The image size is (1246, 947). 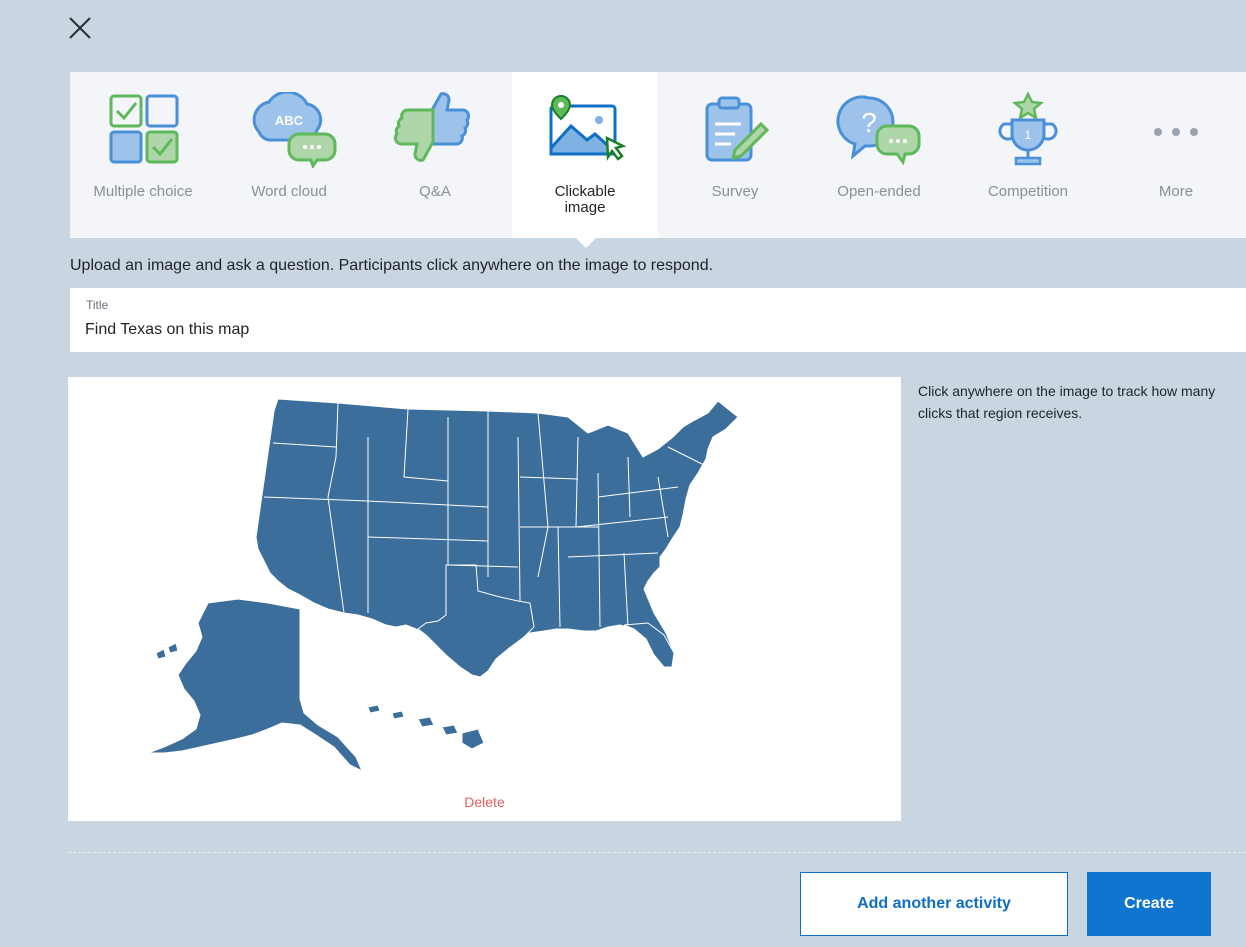 I want to click on activity-type-label: Open-ended, so click(x=879, y=191).